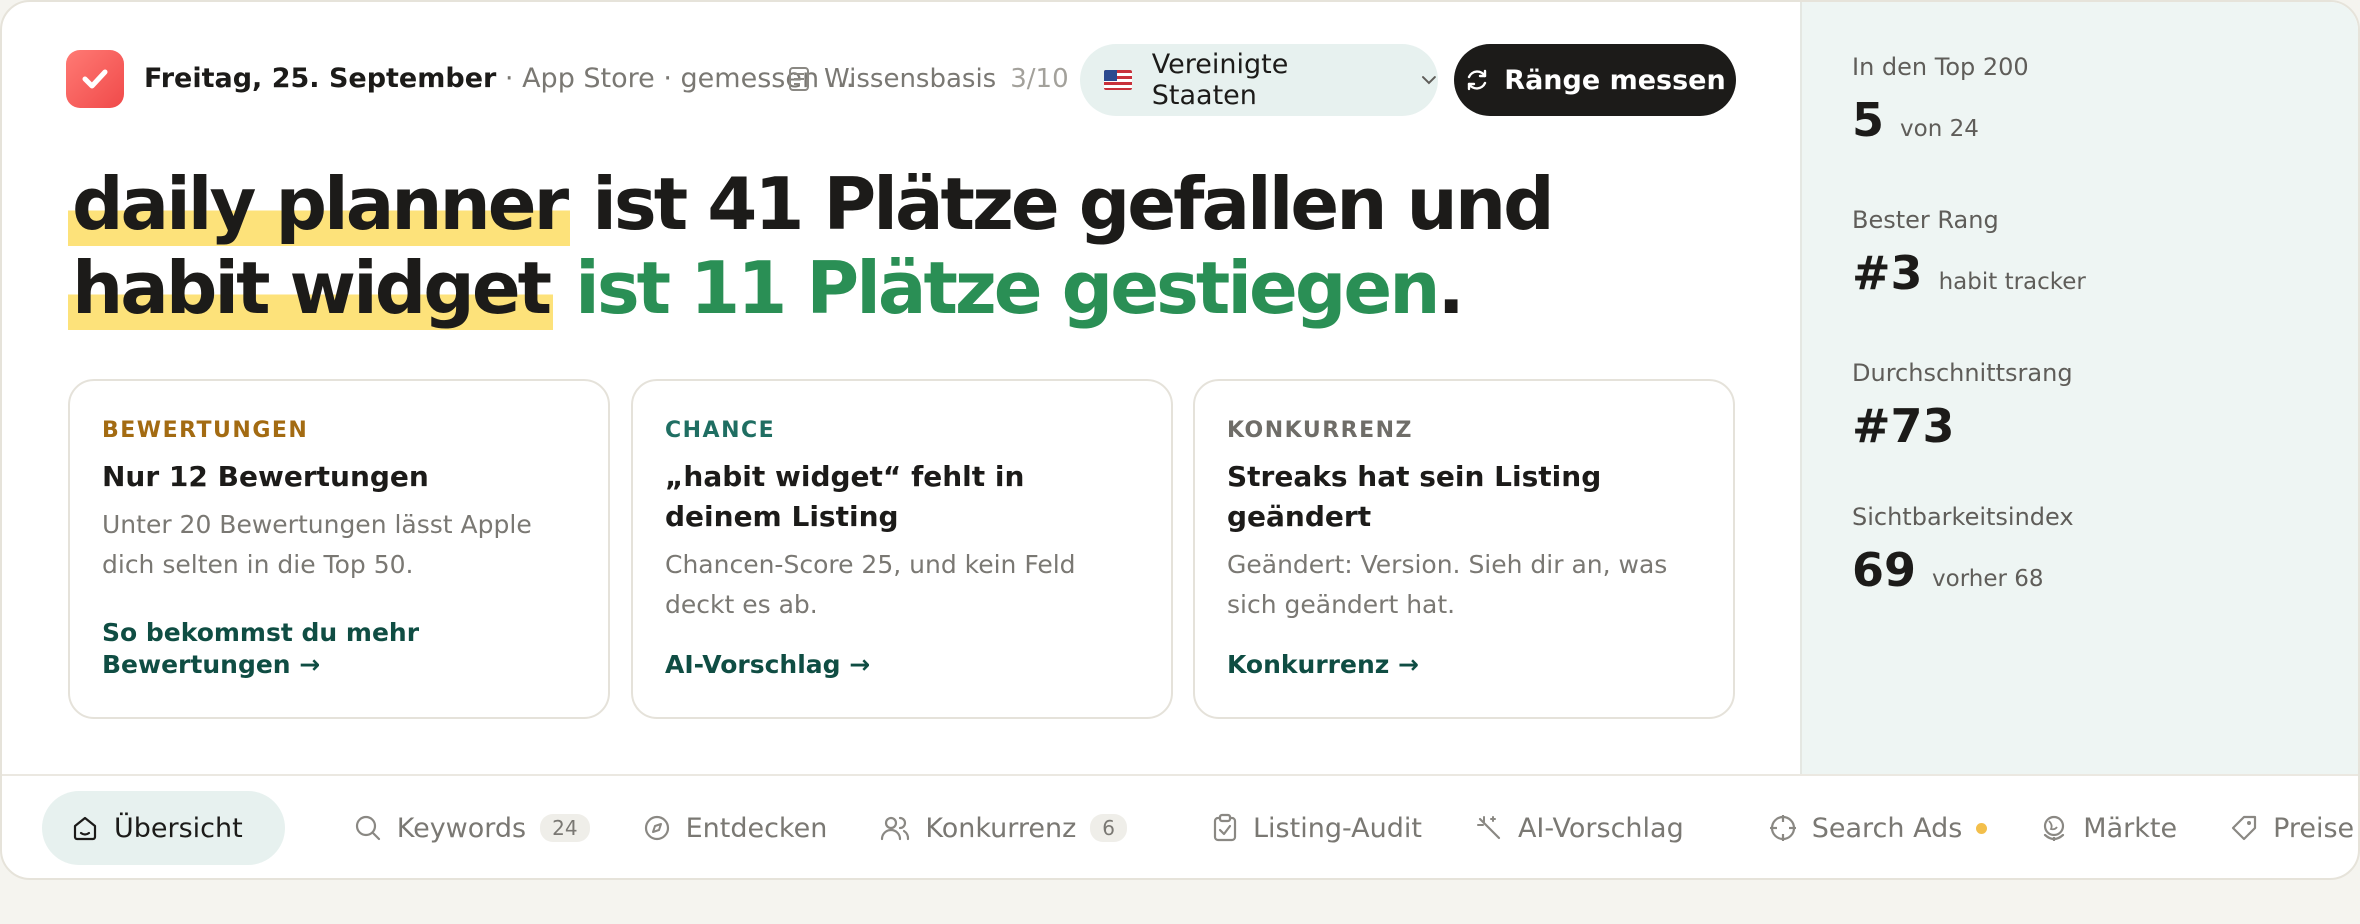 Image resolution: width=2360 pixels, height=924 pixels. I want to click on nav-tab-prices: Preise, so click(2280, 828).